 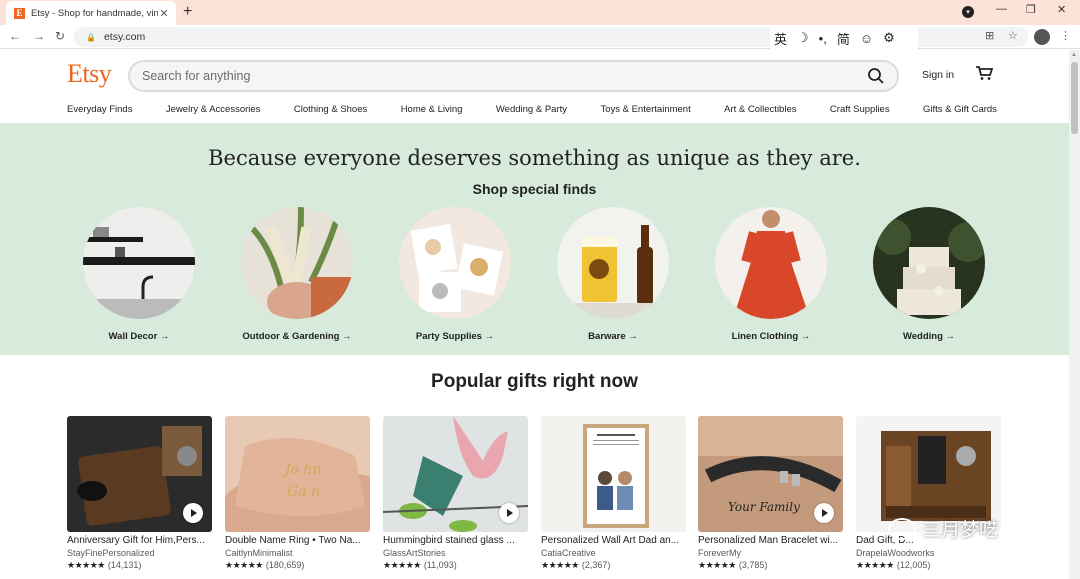 I want to click on category-art: Art & Collectibles, so click(x=760, y=109).